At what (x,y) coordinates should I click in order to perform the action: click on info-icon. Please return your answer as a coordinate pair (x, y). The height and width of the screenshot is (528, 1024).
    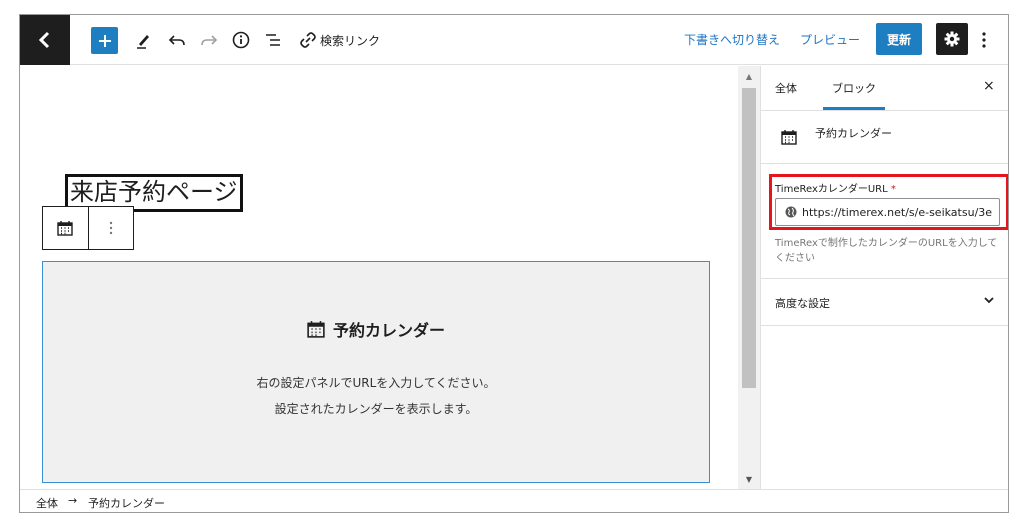
    Looking at the image, I should click on (241, 40).